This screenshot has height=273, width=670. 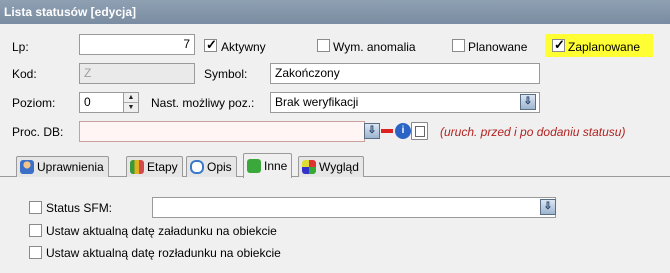 What do you see at coordinates (162, 167) in the screenshot?
I see `tab-label: Etapy` at bounding box center [162, 167].